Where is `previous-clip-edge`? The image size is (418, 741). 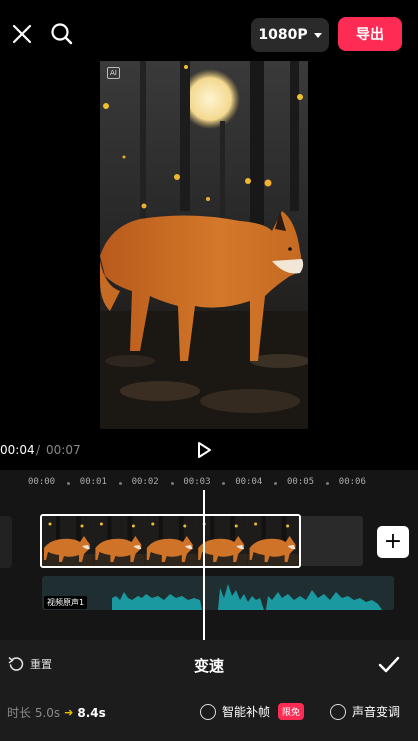 previous-clip-edge is located at coordinates (6, 542).